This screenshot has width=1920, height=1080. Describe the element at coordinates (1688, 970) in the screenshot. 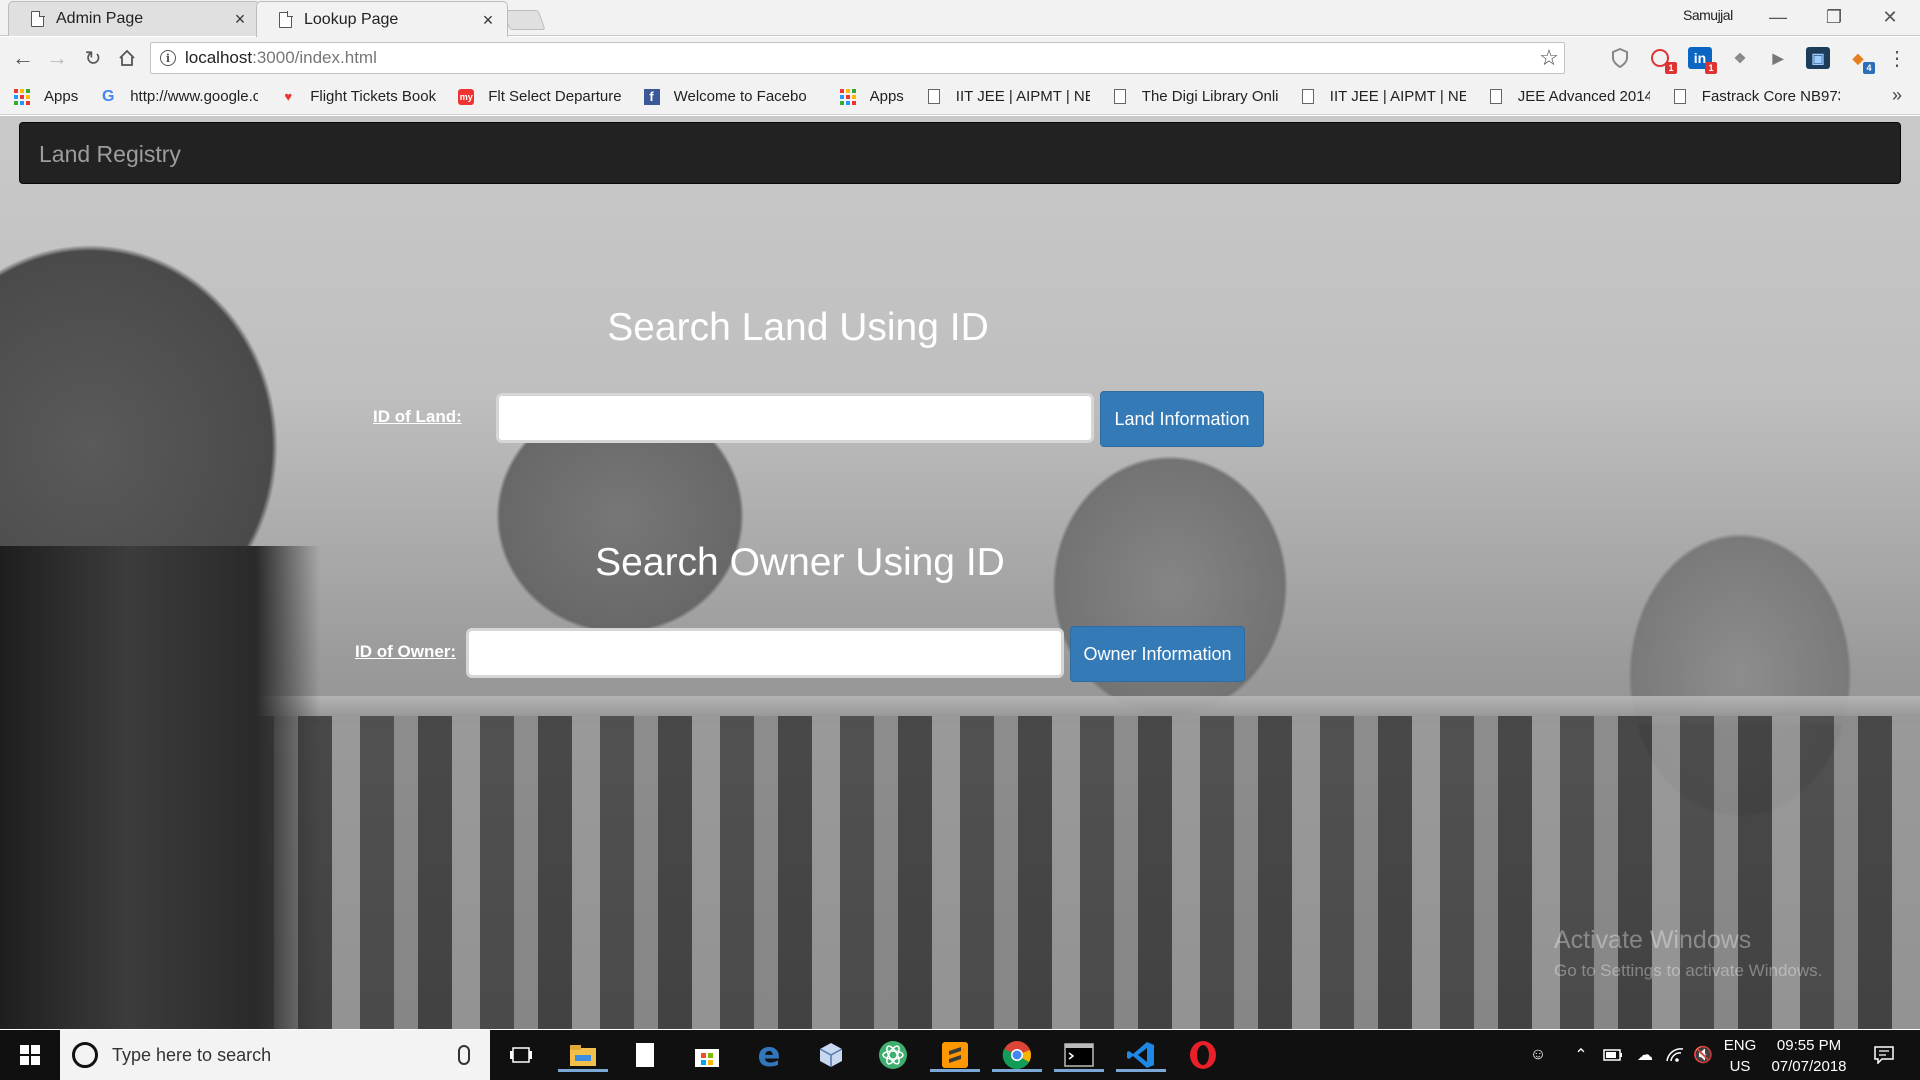

I see `watermark-subtitle: Go to Settings to activate Windows.` at that location.